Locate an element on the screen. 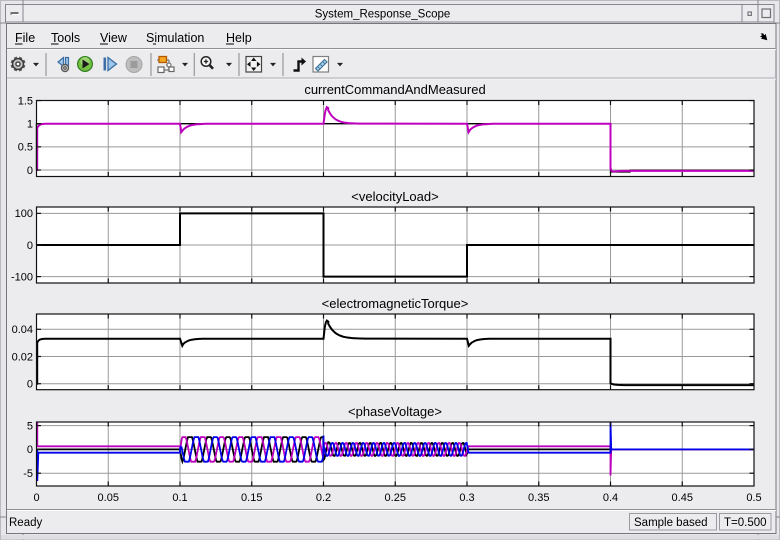 This screenshot has height=540, width=780. svg-text: 0.1 is located at coordinates (179, 498).